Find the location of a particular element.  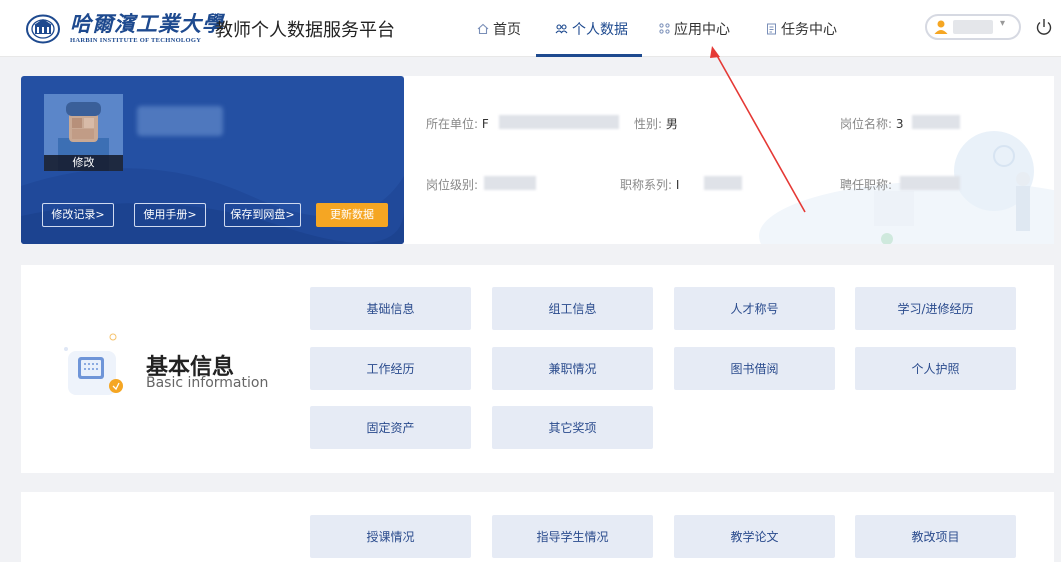

person-data-icon is located at coordinates (561, 28).